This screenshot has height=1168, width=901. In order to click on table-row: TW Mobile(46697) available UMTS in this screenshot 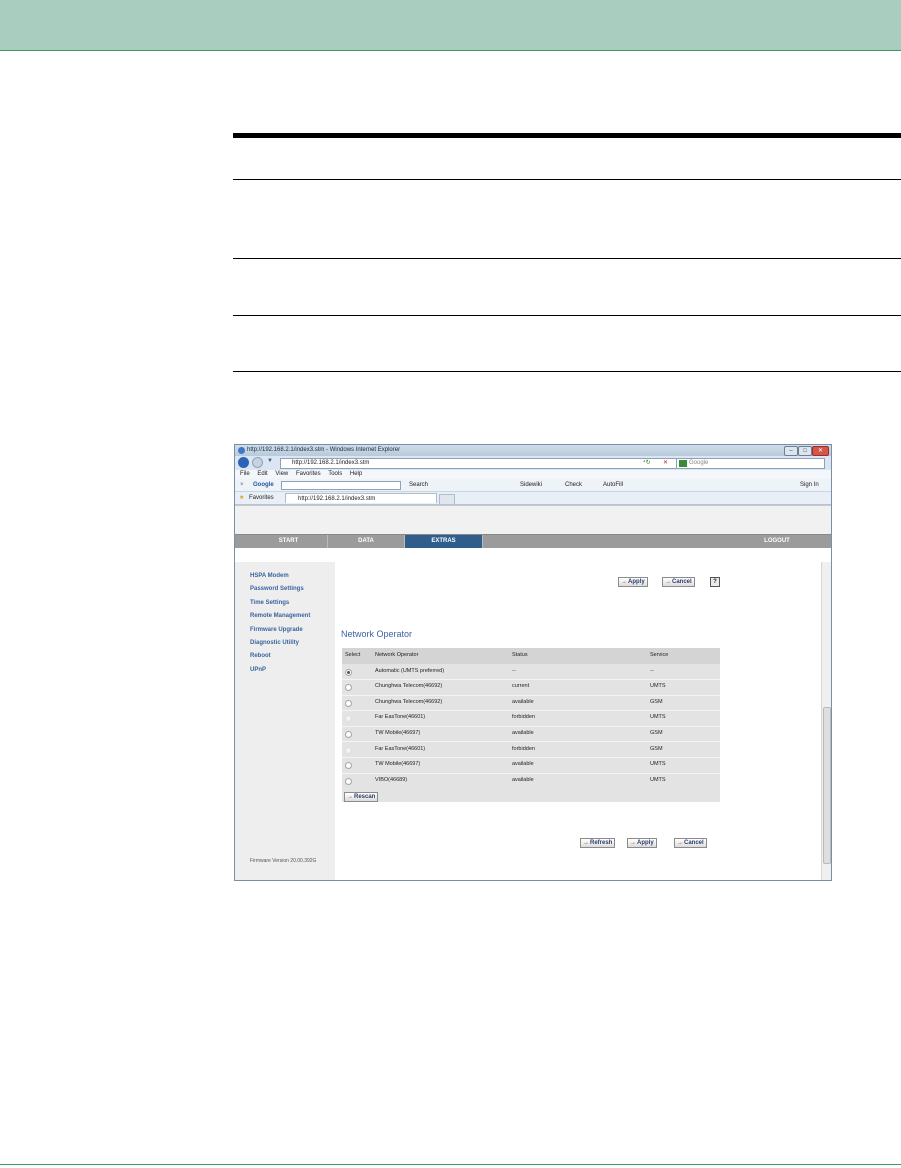, I will do `click(531, 765)`.